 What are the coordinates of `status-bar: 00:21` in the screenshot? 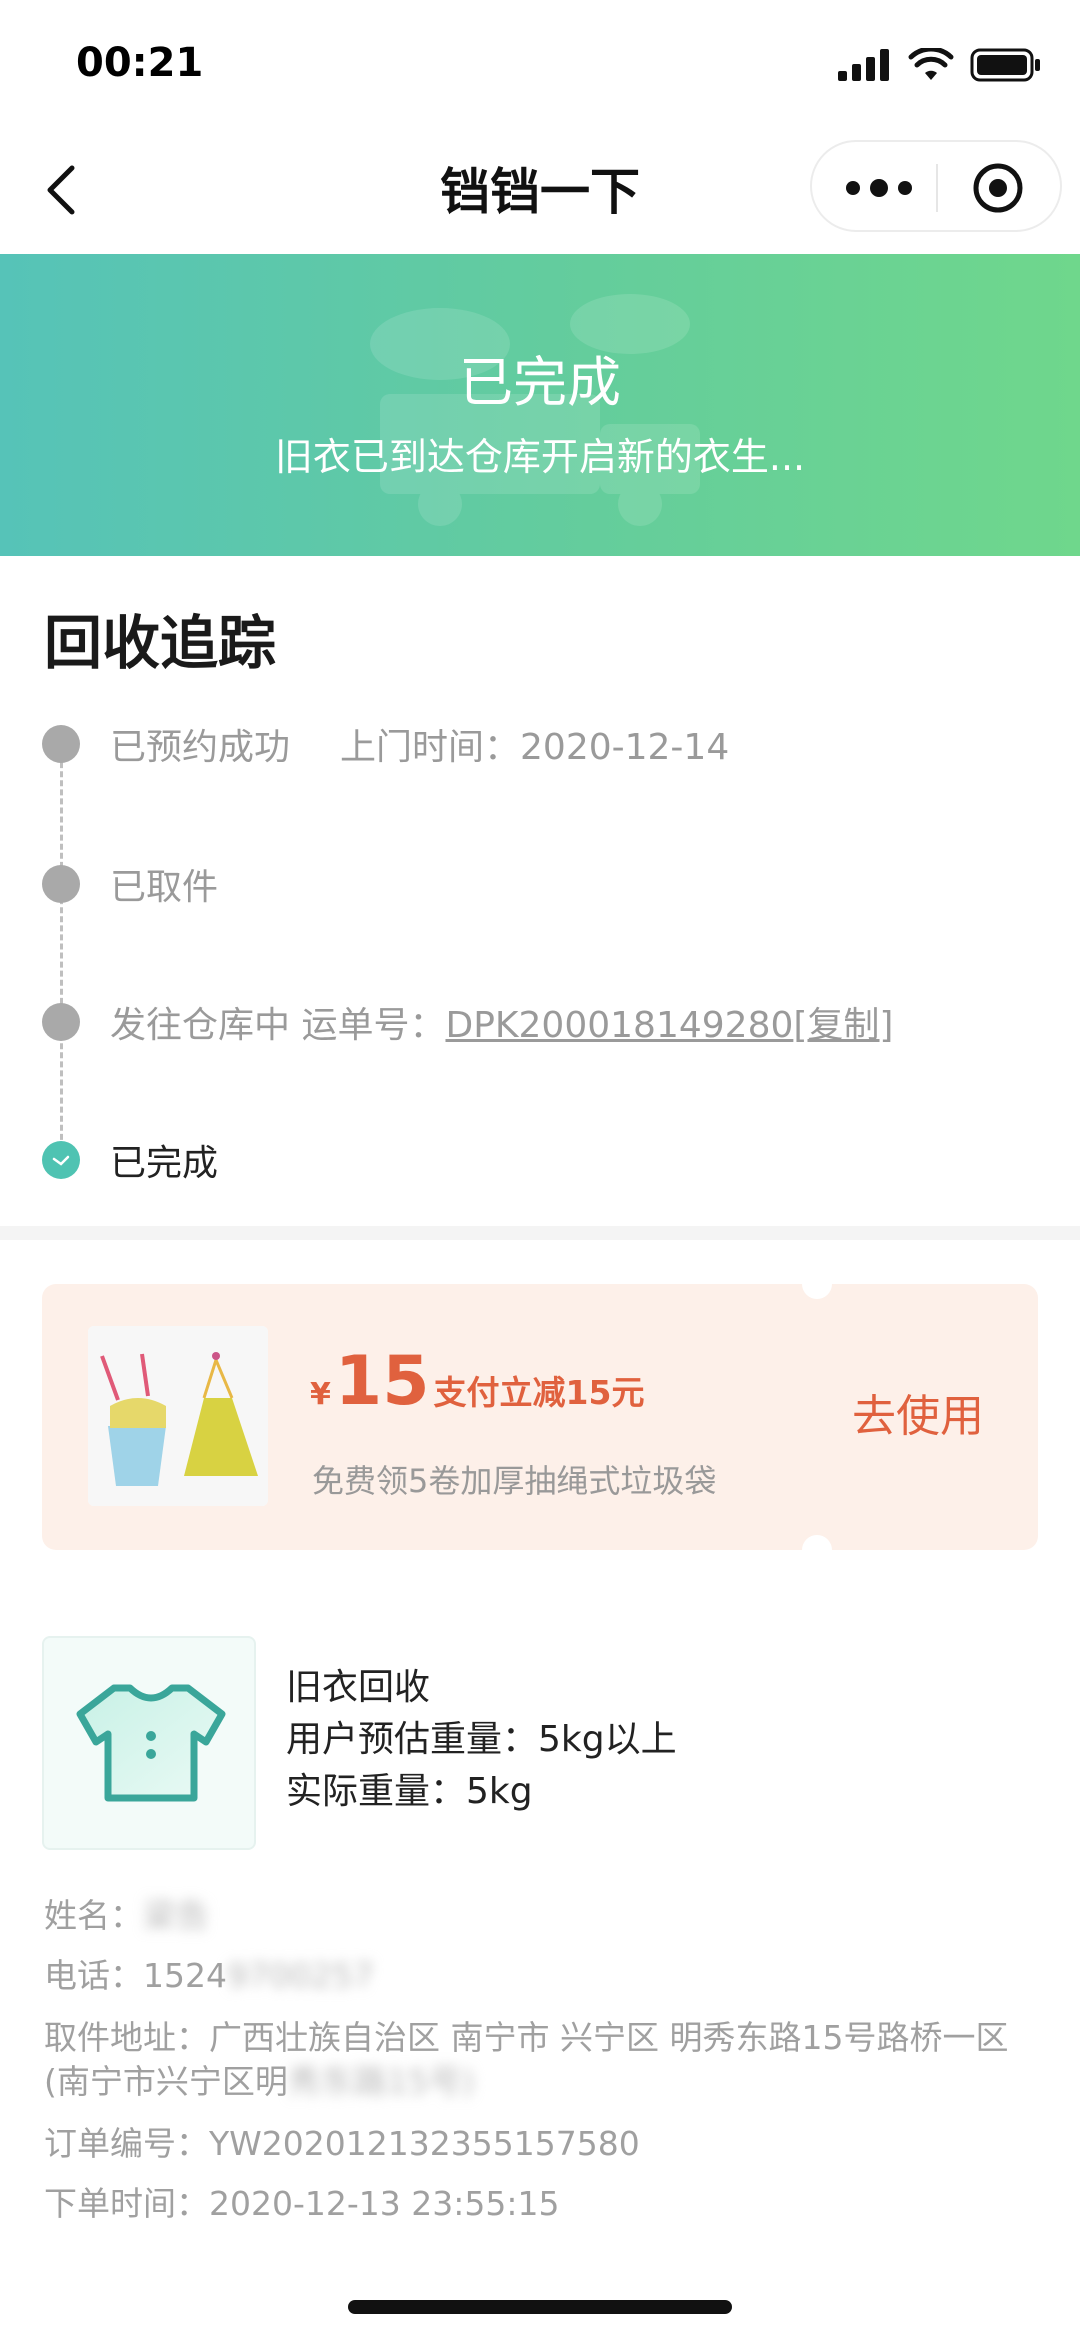 It's located at (540, 65).